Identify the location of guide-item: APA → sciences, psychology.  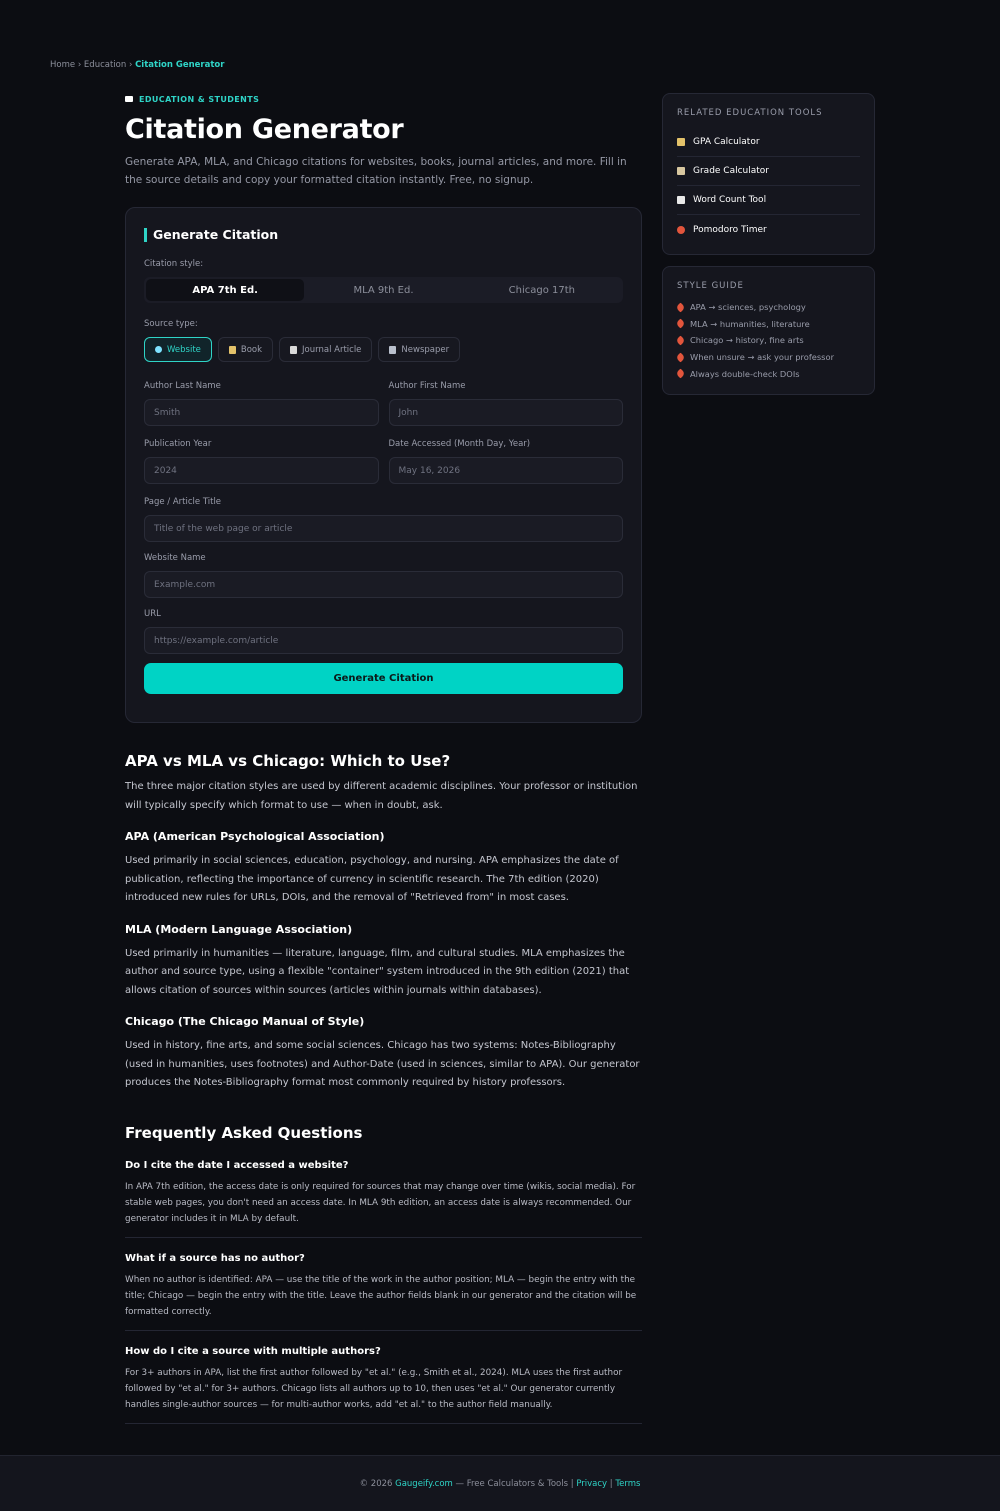
(767, 307).